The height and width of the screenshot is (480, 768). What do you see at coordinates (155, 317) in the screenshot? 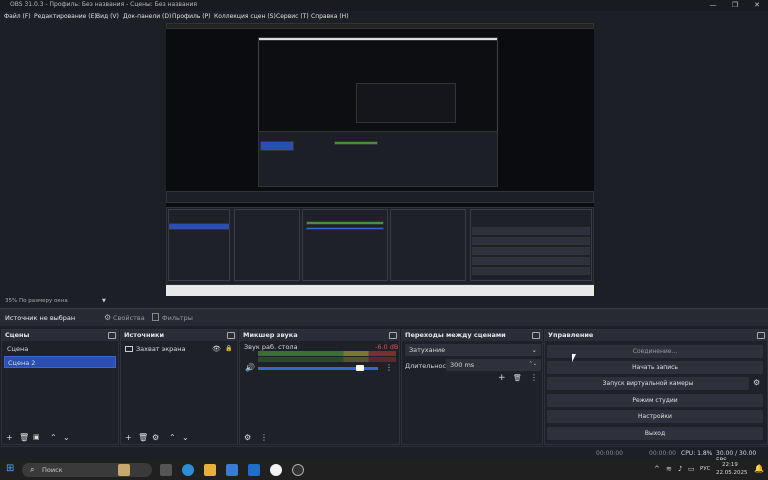
I see `filter-icon` at bounding box center [155, 317].